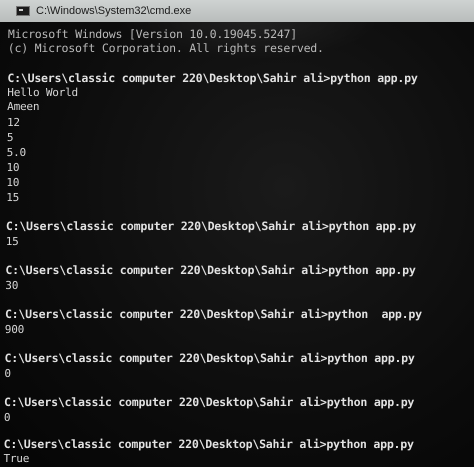  I want to click on output-line: 5, so click(10, 138).